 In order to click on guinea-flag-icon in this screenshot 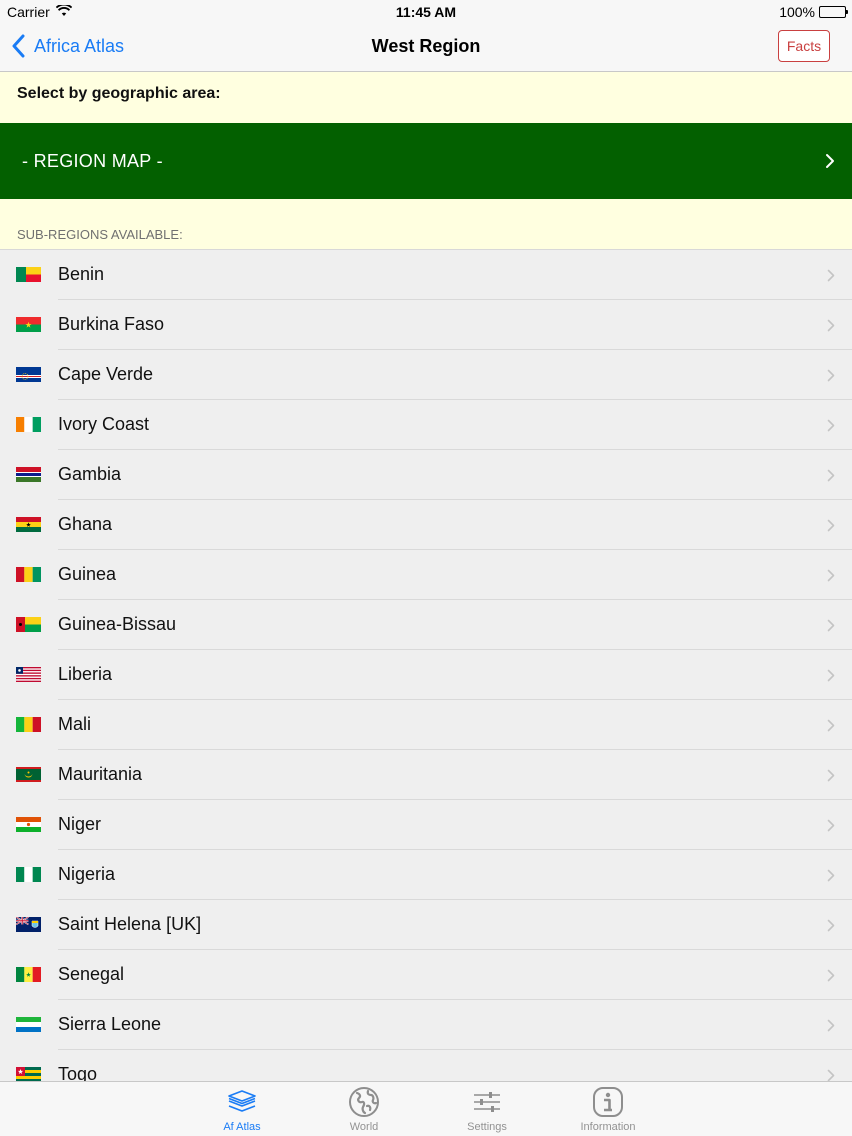, I will do `click(28, 574)`.